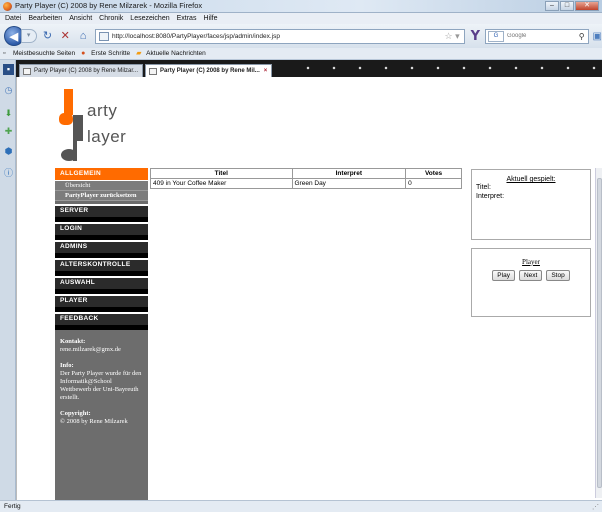 This screenshot has width=602, height=512. Describe the element at coordinates (221, 183) in the screenshot. I see `cell-titel: 409 in Your Coffee Maker` at that location.